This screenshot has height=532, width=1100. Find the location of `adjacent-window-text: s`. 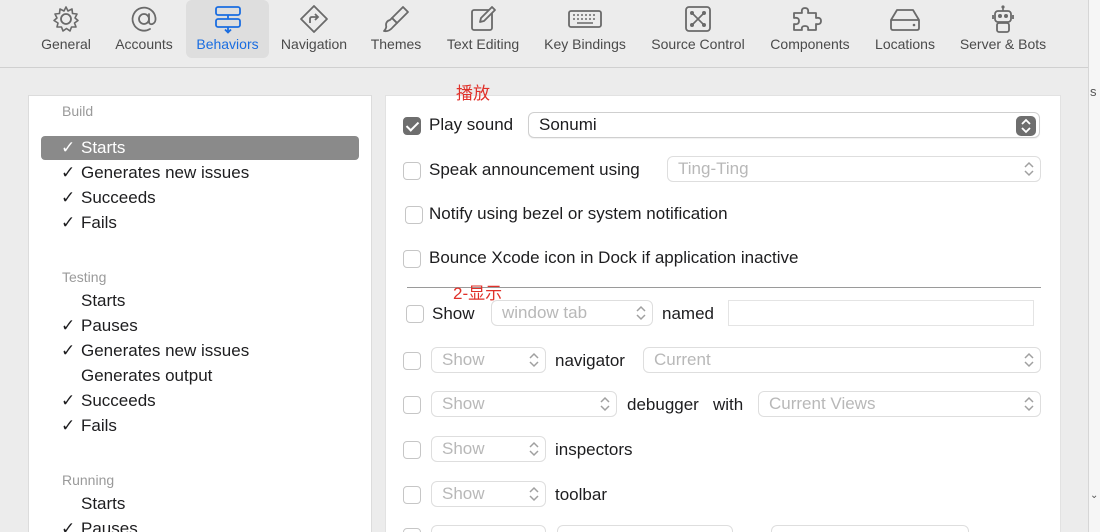

adjacent-window-text: s is located at coordinates (1093, 91).